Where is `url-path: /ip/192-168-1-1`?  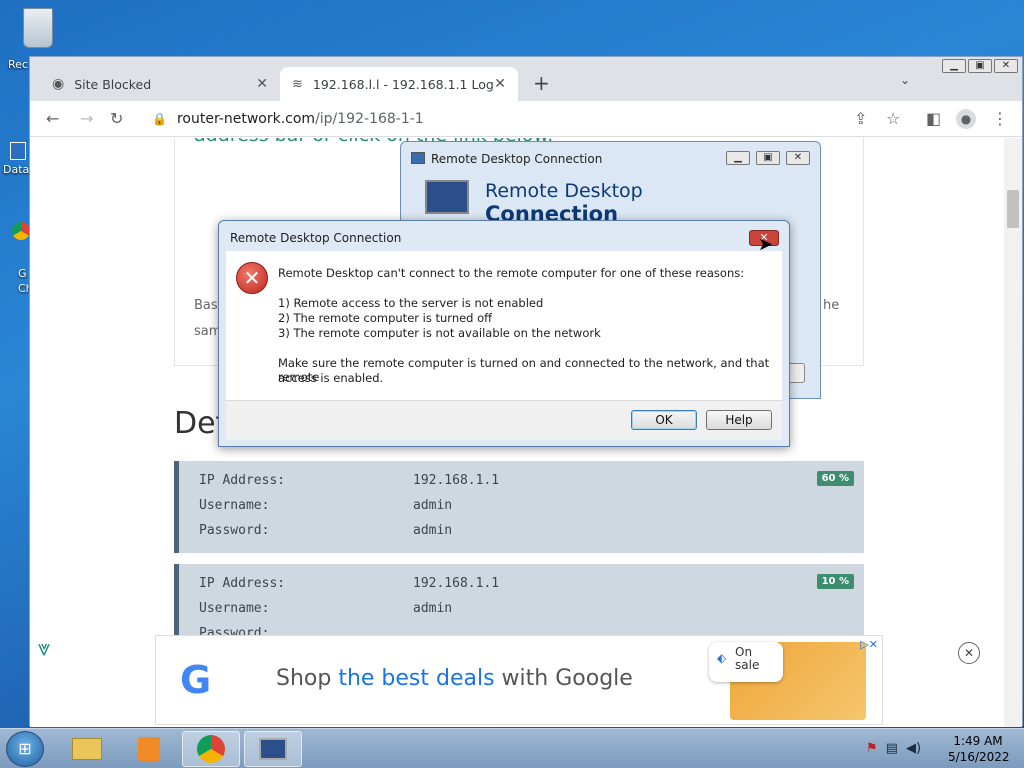
url-path: /ip/192-168-1-1 is located at coordinates (369, 119).